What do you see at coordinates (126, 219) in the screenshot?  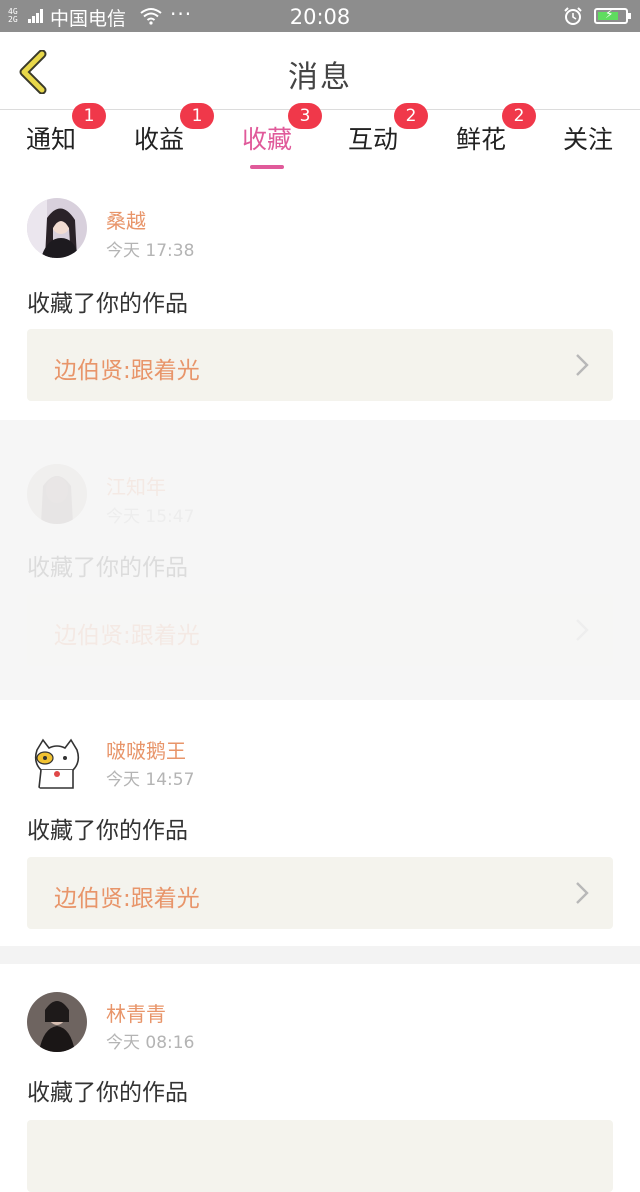 I see `user-name: 桑越` at bounding box center [126, 219].